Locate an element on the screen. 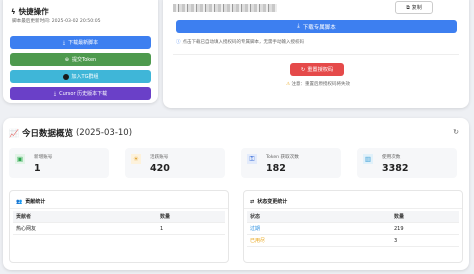  status-count: 219 is located at coordinates (399, 228).